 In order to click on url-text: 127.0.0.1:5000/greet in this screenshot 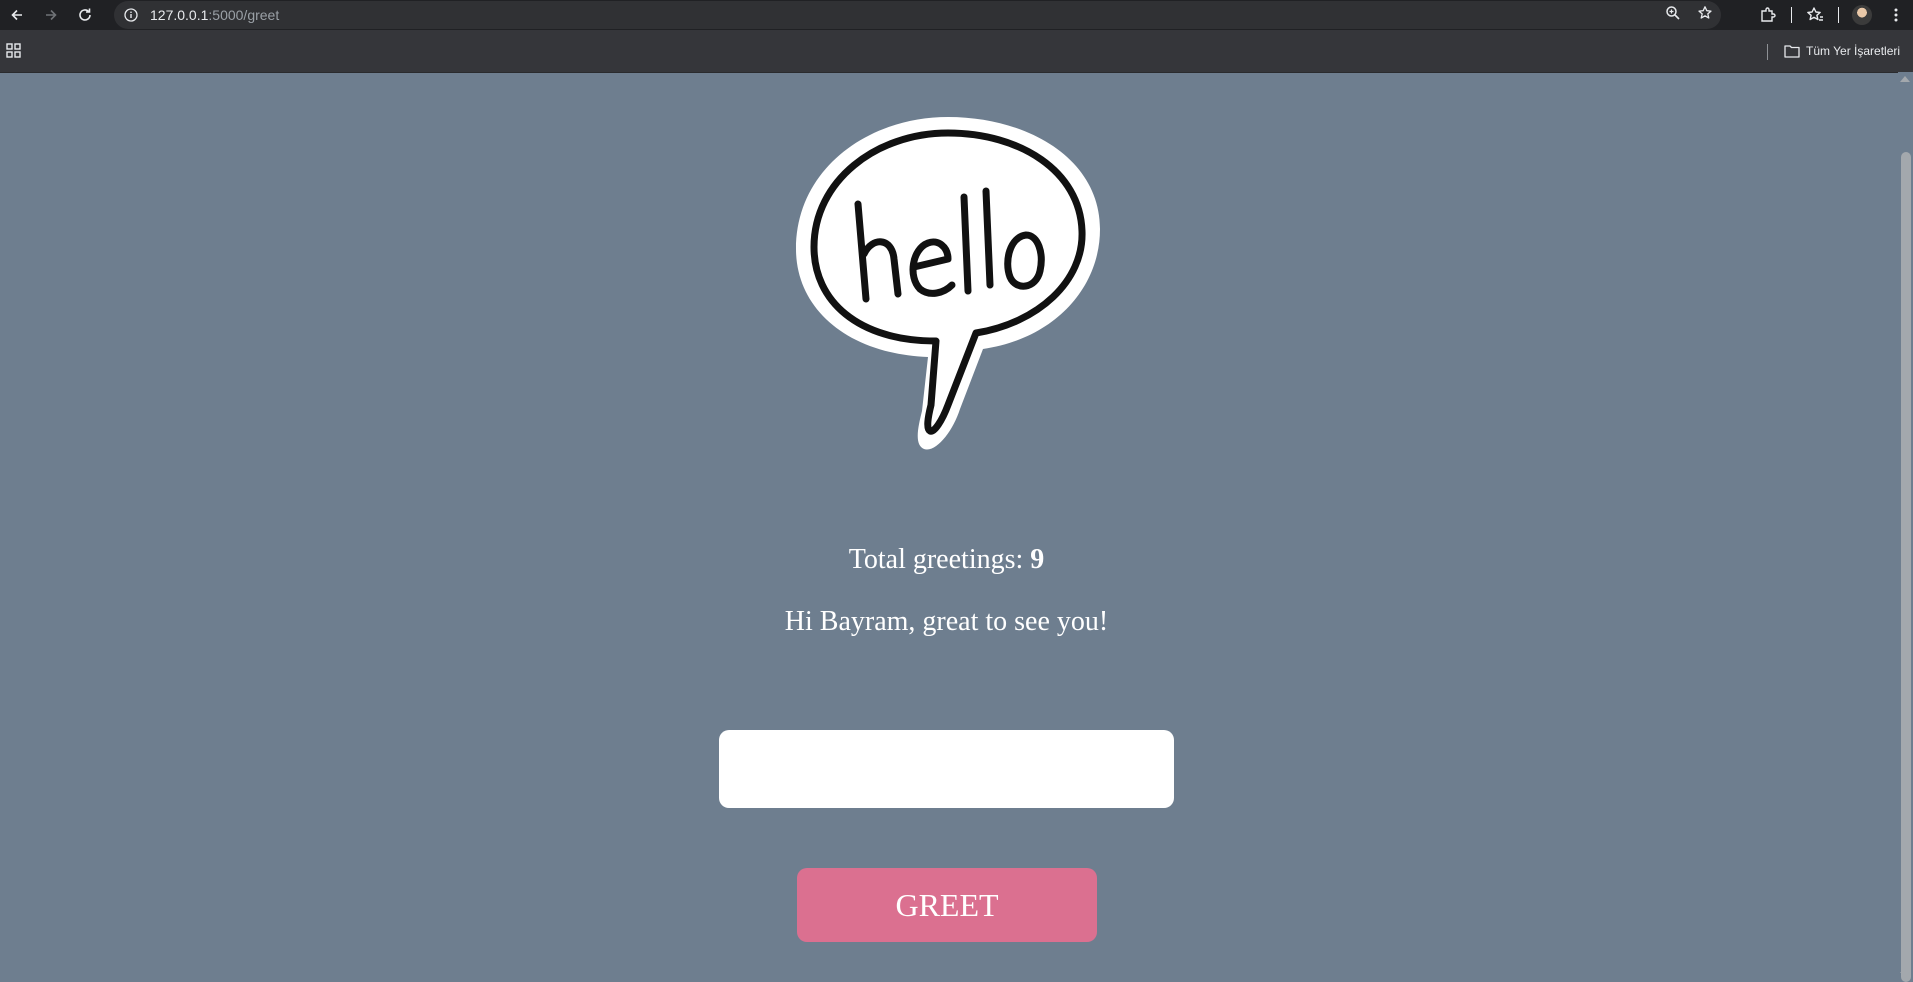, I will do `click(214, 15)`.